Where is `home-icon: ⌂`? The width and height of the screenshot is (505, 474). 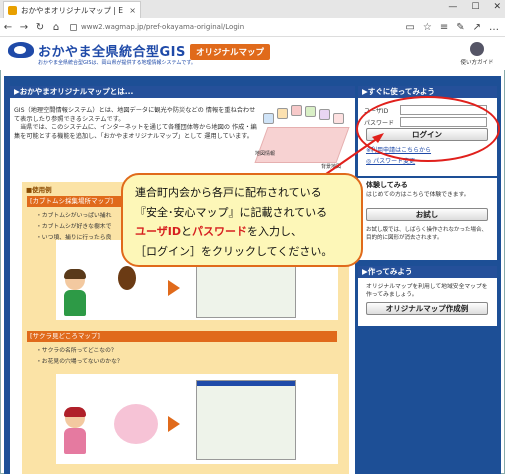 home-icon: ⌂ is located at coordinates (56, 27).